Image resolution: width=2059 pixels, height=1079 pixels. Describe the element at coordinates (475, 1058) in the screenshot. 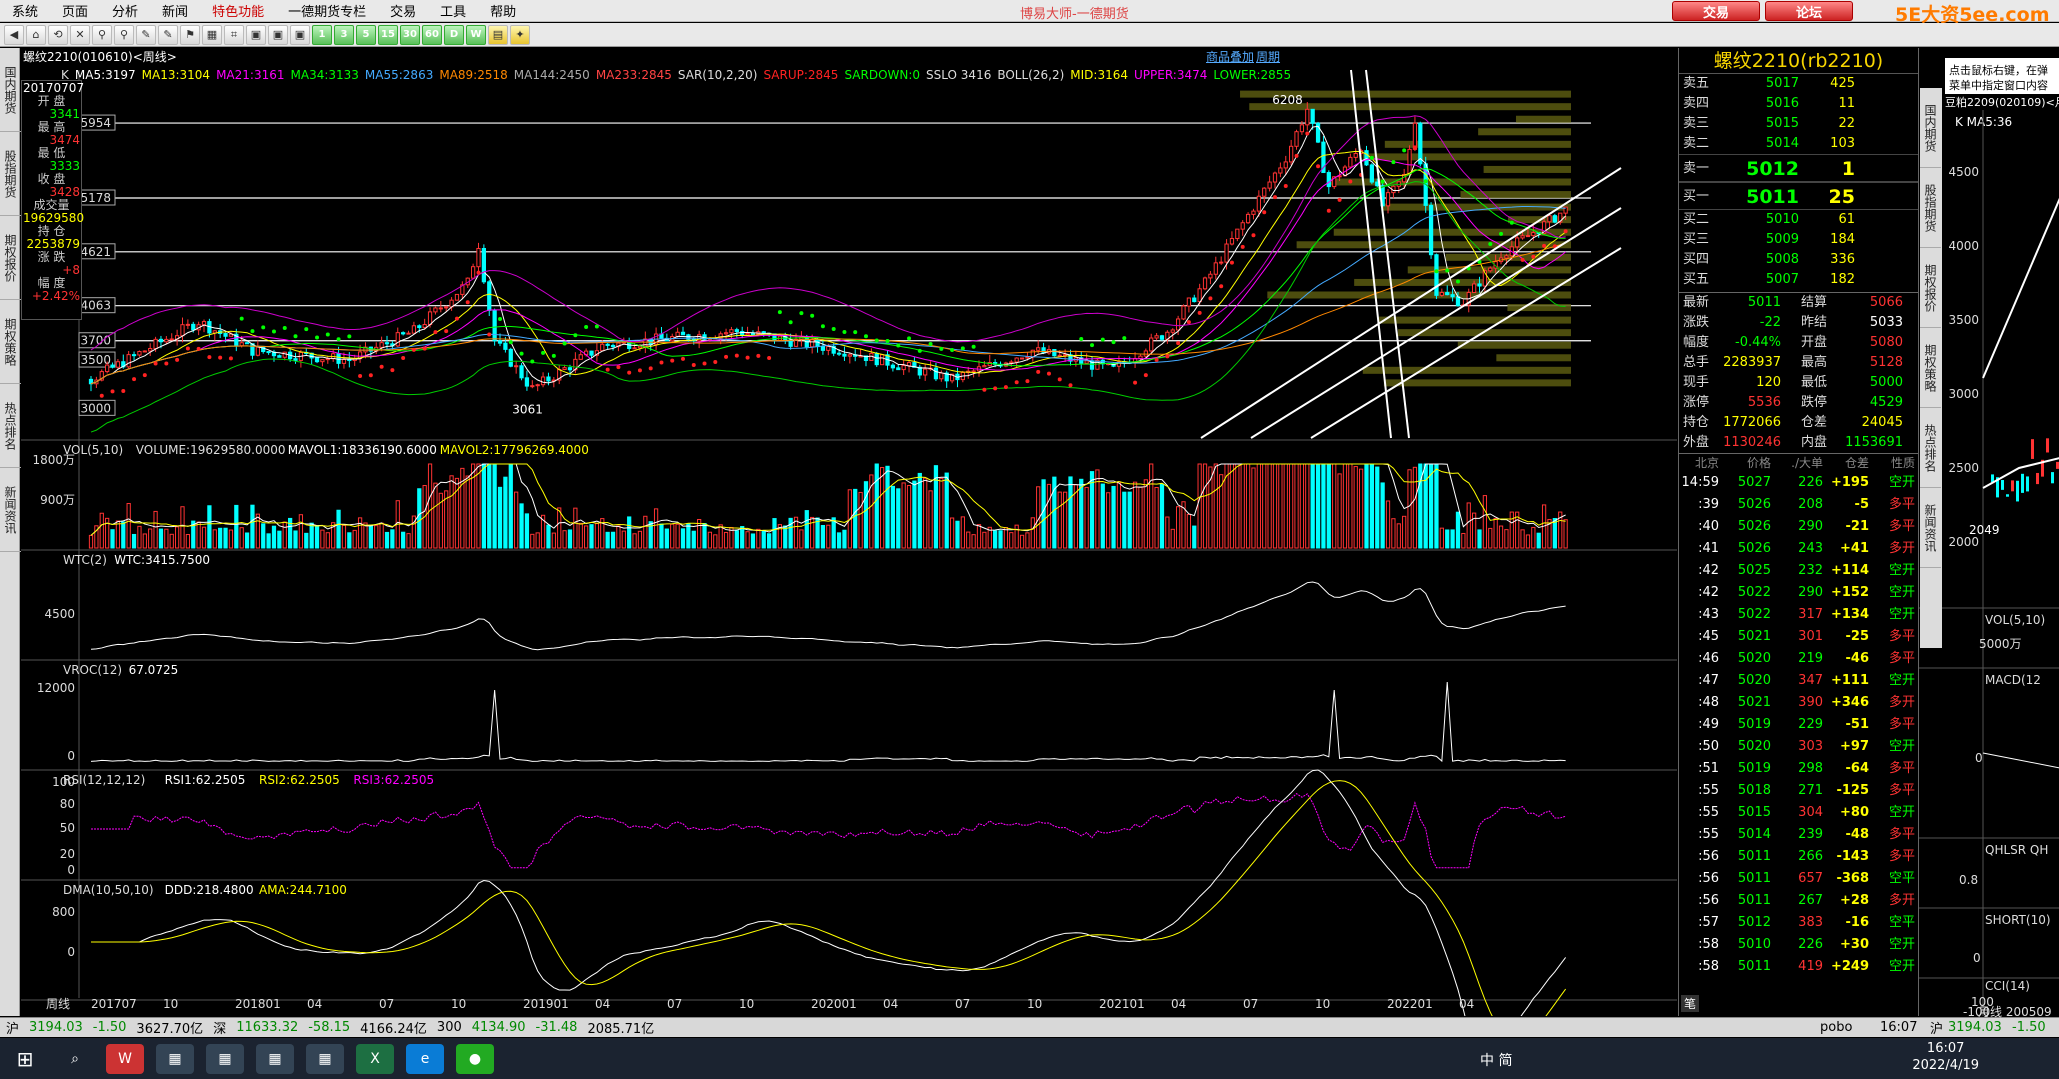

I see `app-icon-wechat: ●` at that location.